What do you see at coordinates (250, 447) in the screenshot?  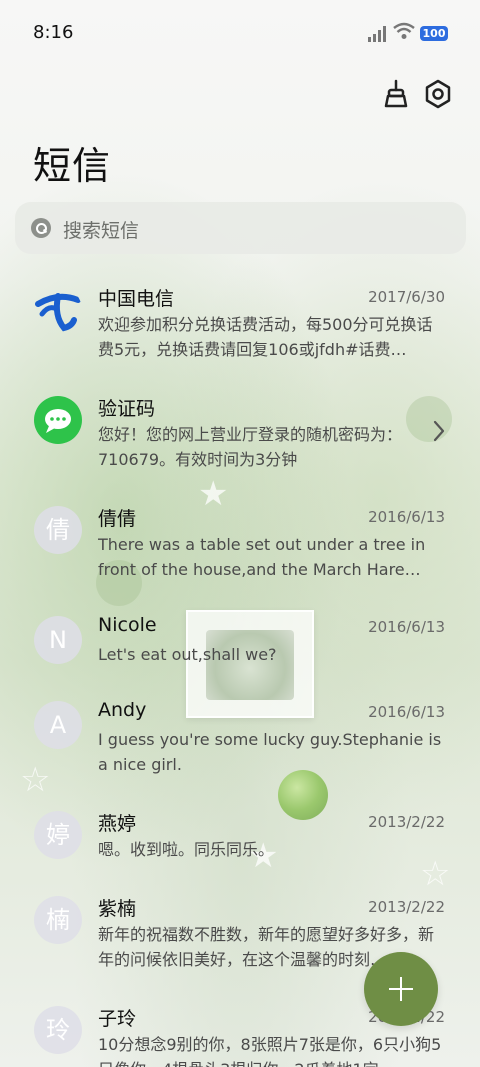 I see `message-preview: 您好！您的网上营业厅登录的随机密码为：710679。有效时间为3分钟` at bounding box center [250, 447].